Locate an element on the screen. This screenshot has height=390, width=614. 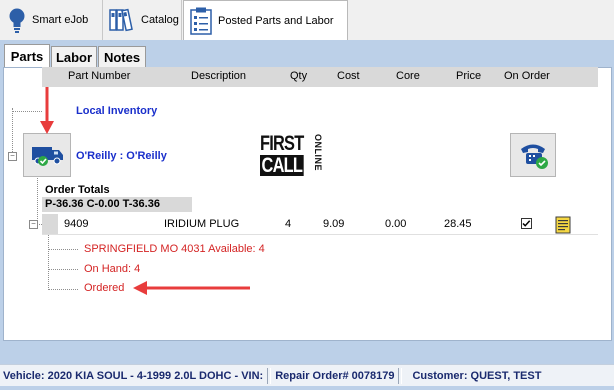
customer-info: Customer: QUEST, TEST is located at coordinates (477, 375).